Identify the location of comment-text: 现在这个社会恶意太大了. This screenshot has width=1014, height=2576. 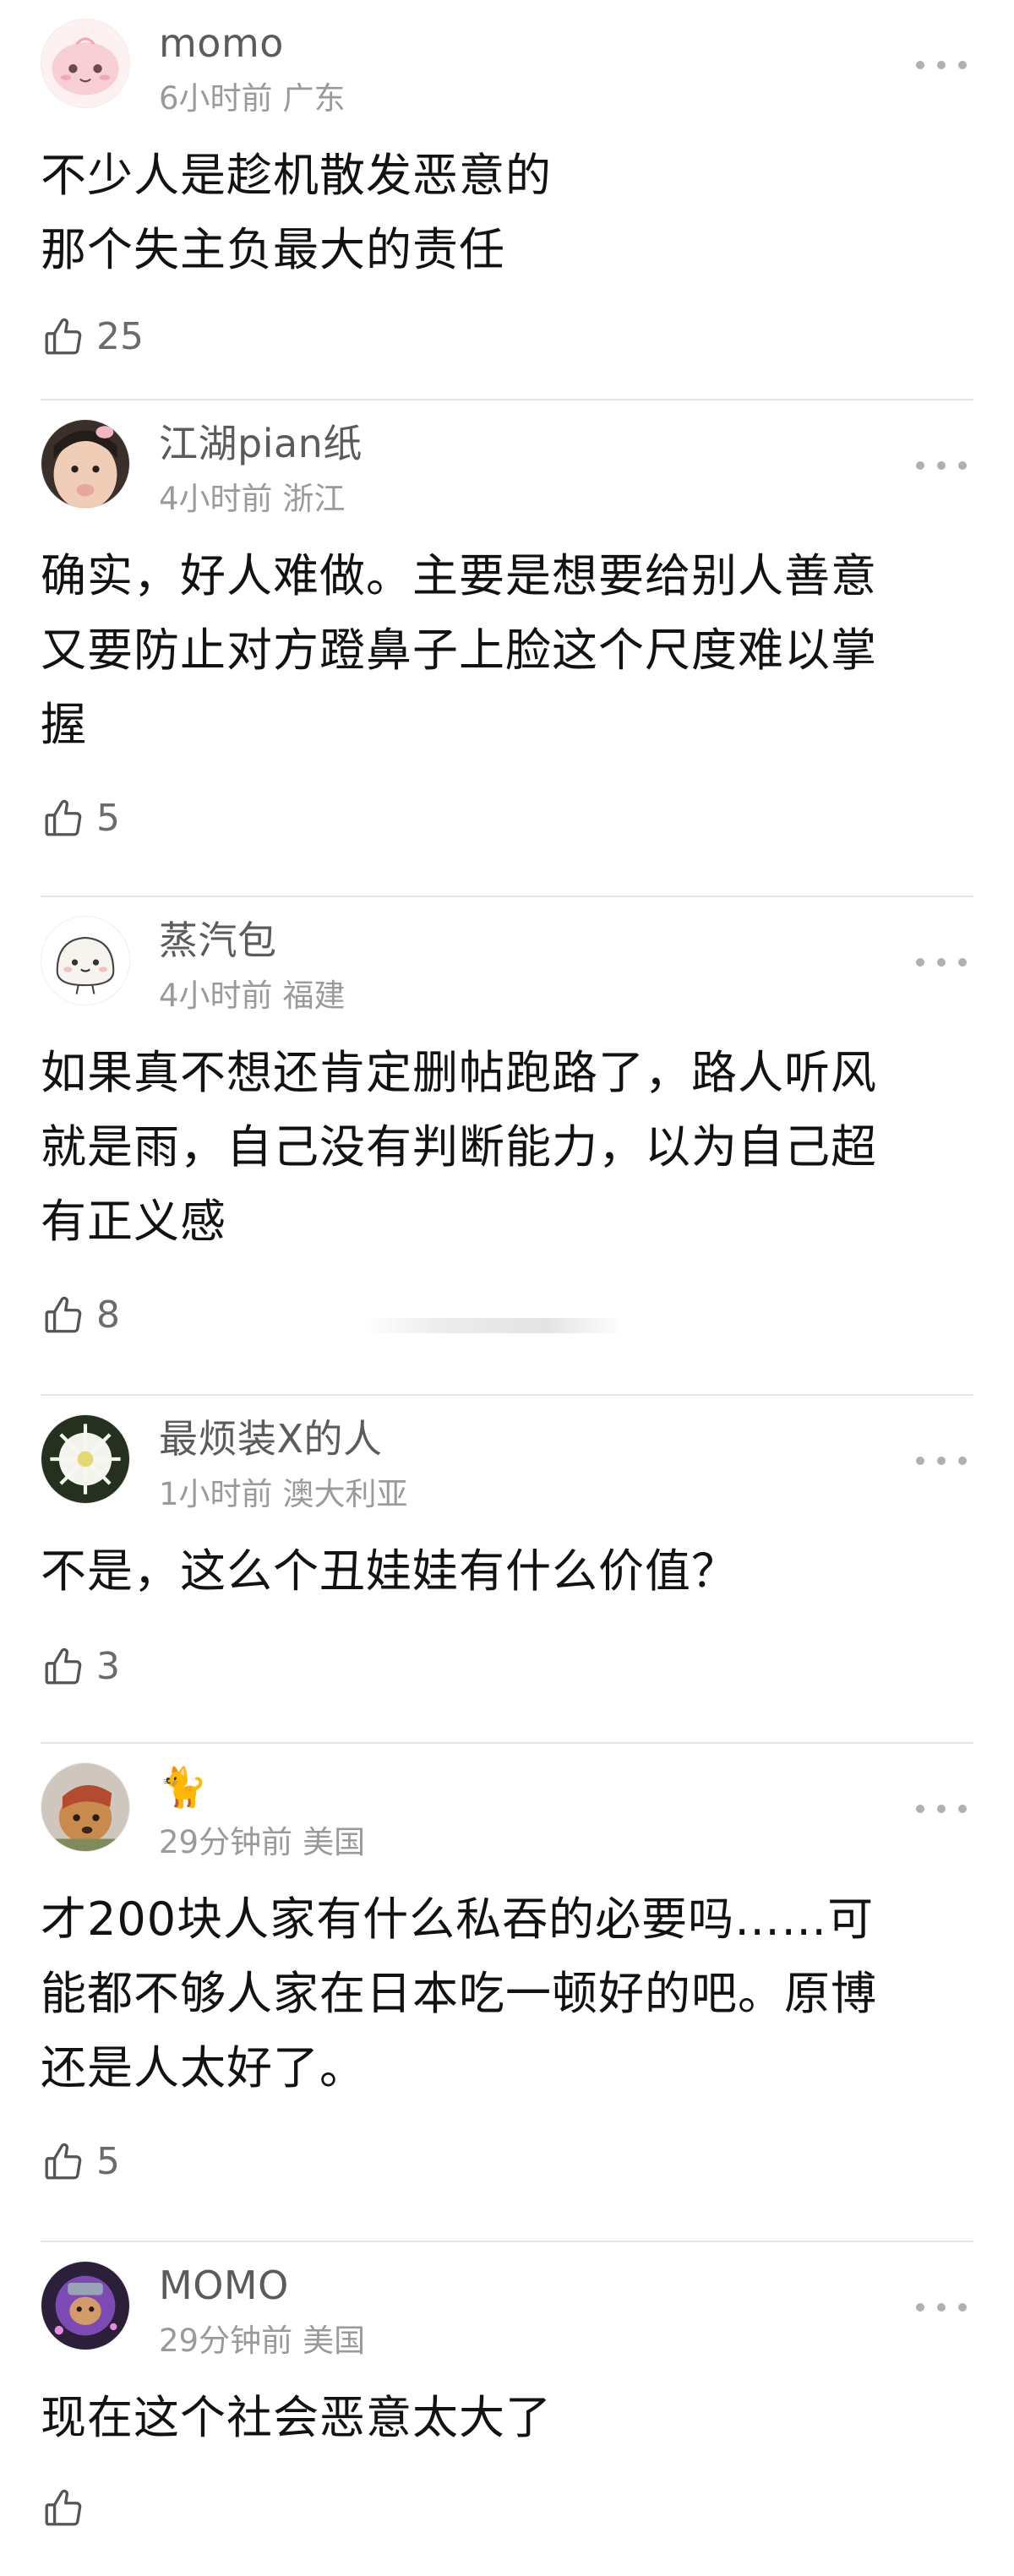
(507, 2418).